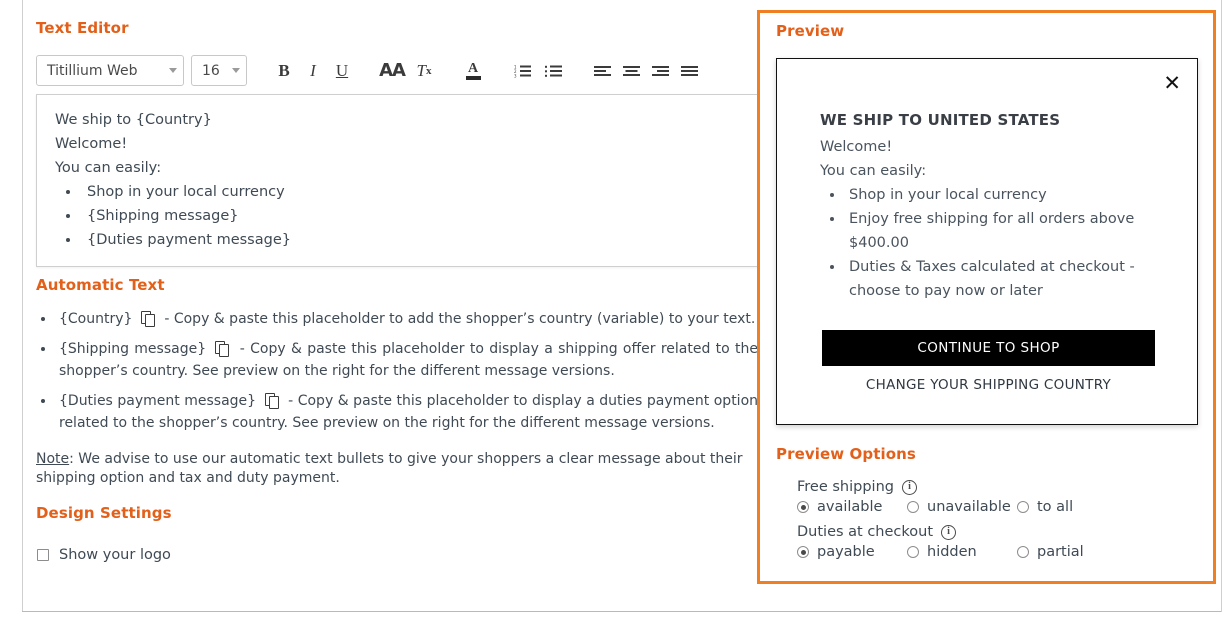 Image resolution: width=1224 pixels, height=626 pixels. I want to click on design-settings-heading: Design Settings, so click(104, 513).